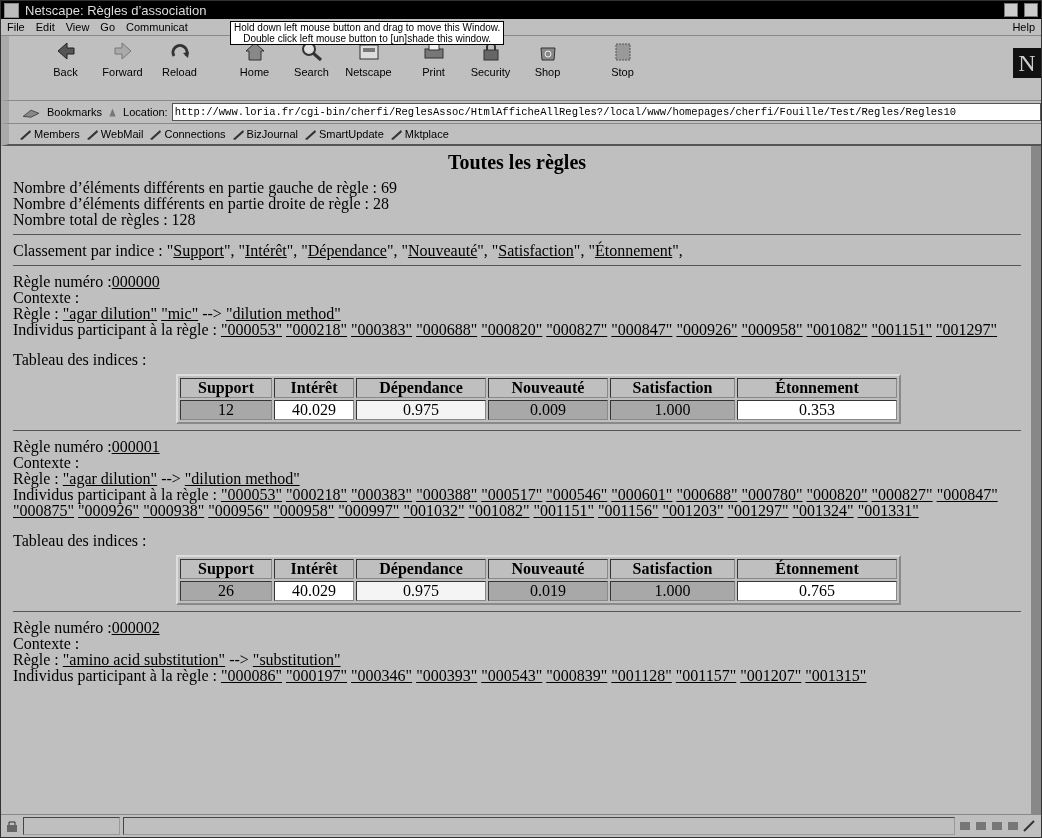 The width and height of the screenshot is (1042, 838). Describe the element at coordinates (115, 675) in the screenshot. I see `individuals-label: Individus participant à la règle :` at that location.